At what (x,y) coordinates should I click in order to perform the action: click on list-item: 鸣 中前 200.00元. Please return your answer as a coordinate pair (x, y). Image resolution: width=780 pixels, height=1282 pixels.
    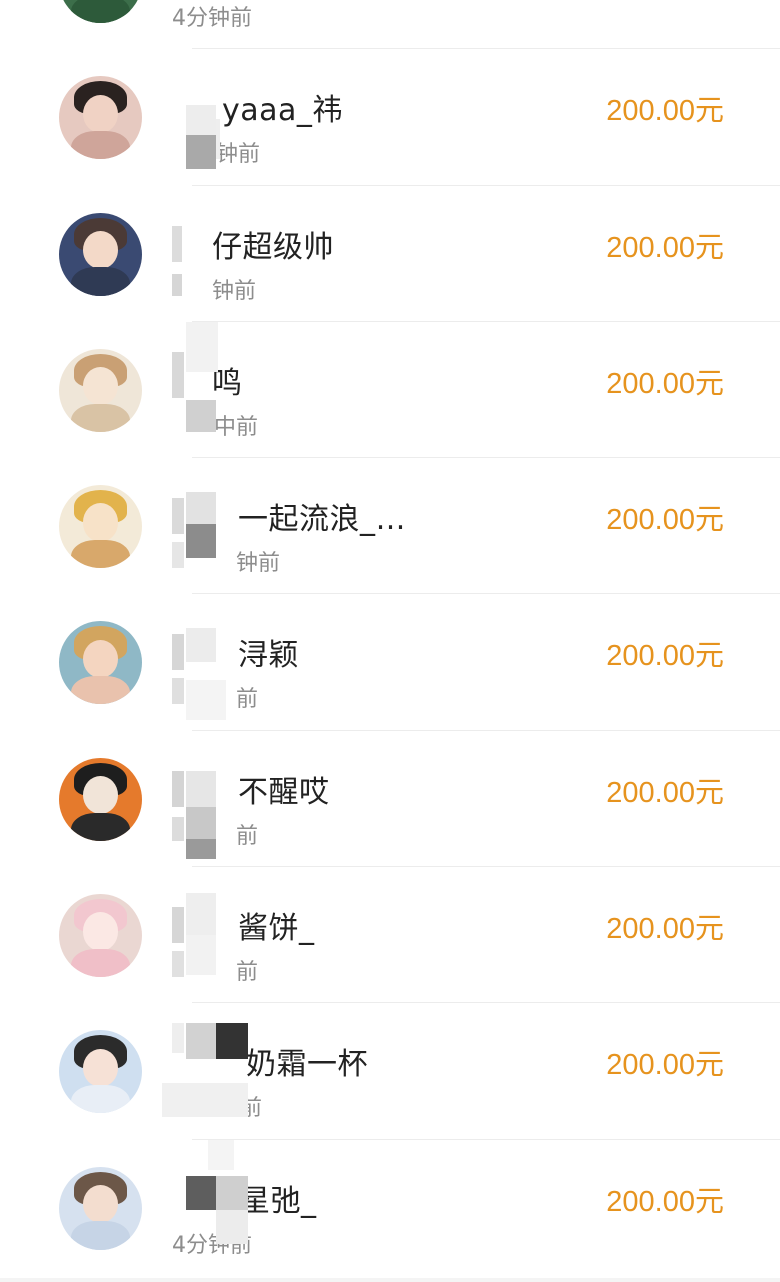
    Looking at the image, I should click on (390, 390).